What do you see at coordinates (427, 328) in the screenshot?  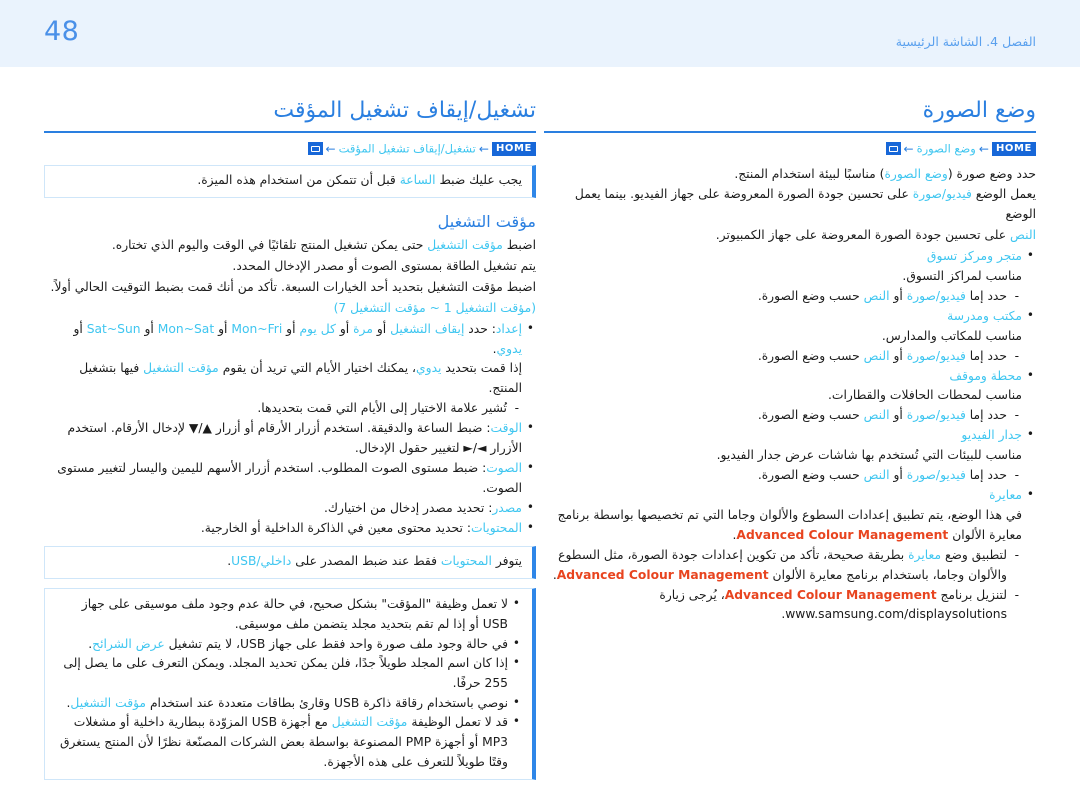 I see `option-off: إيقاف التشغيل` at bounding box center [427, 328].